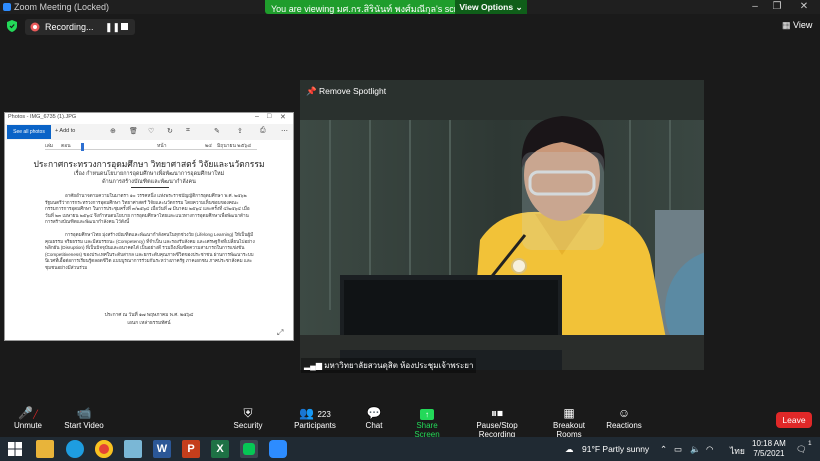 Image resolution: width=820 pixels, height=461 pixels. Describe the element at coordinates (84, 413) in the screenshot. I see `video-off-icon: 📹` at that location.